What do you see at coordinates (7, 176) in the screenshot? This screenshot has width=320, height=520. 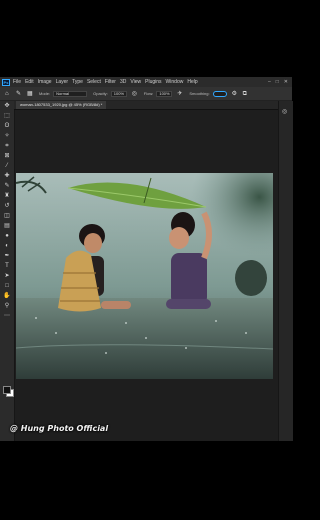 I see `healing-icon: ✚` at bounding box center [7, 176].